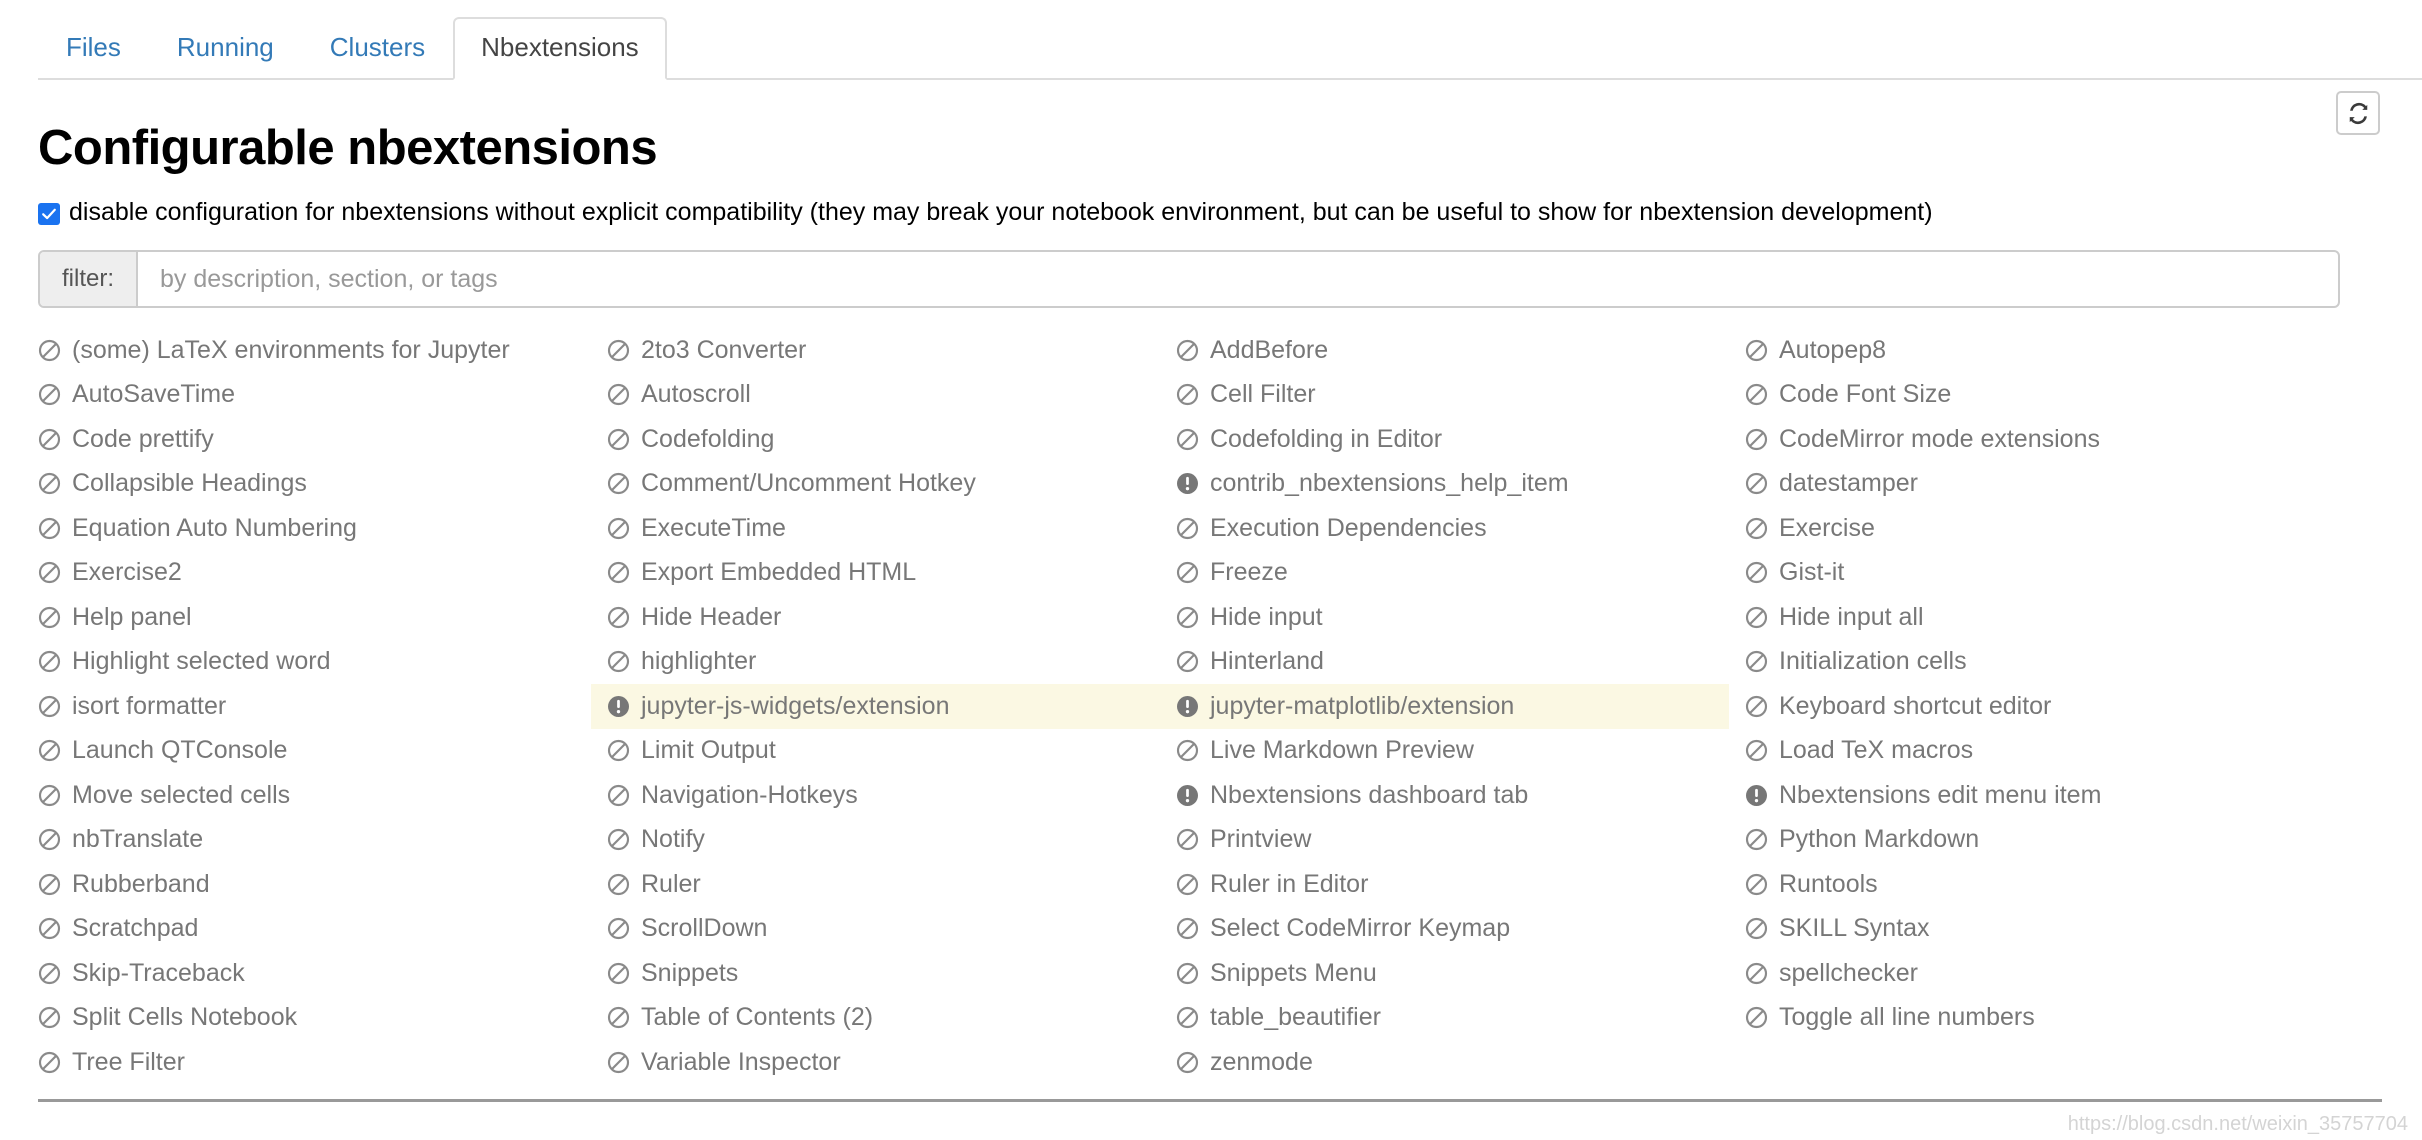 The height and width of the screenshot is (1140, 2422). Describe the element at coordinates (1444, 973) in the screenshot. I see `extension-item: Snippets Menu` at that location.